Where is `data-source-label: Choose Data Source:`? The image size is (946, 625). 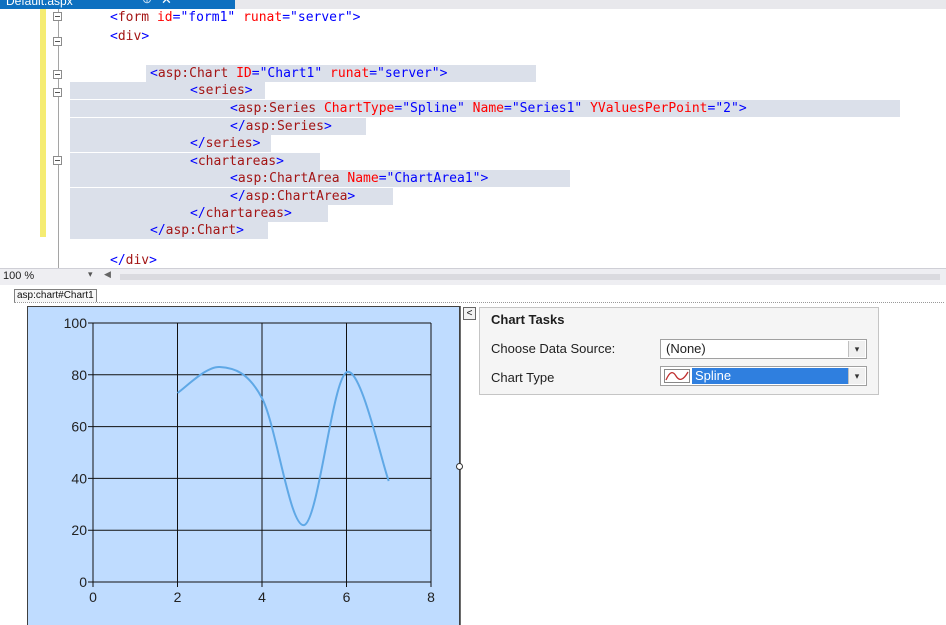 data-source-label: Choose Data Source: is located at coordinates (553, 348).